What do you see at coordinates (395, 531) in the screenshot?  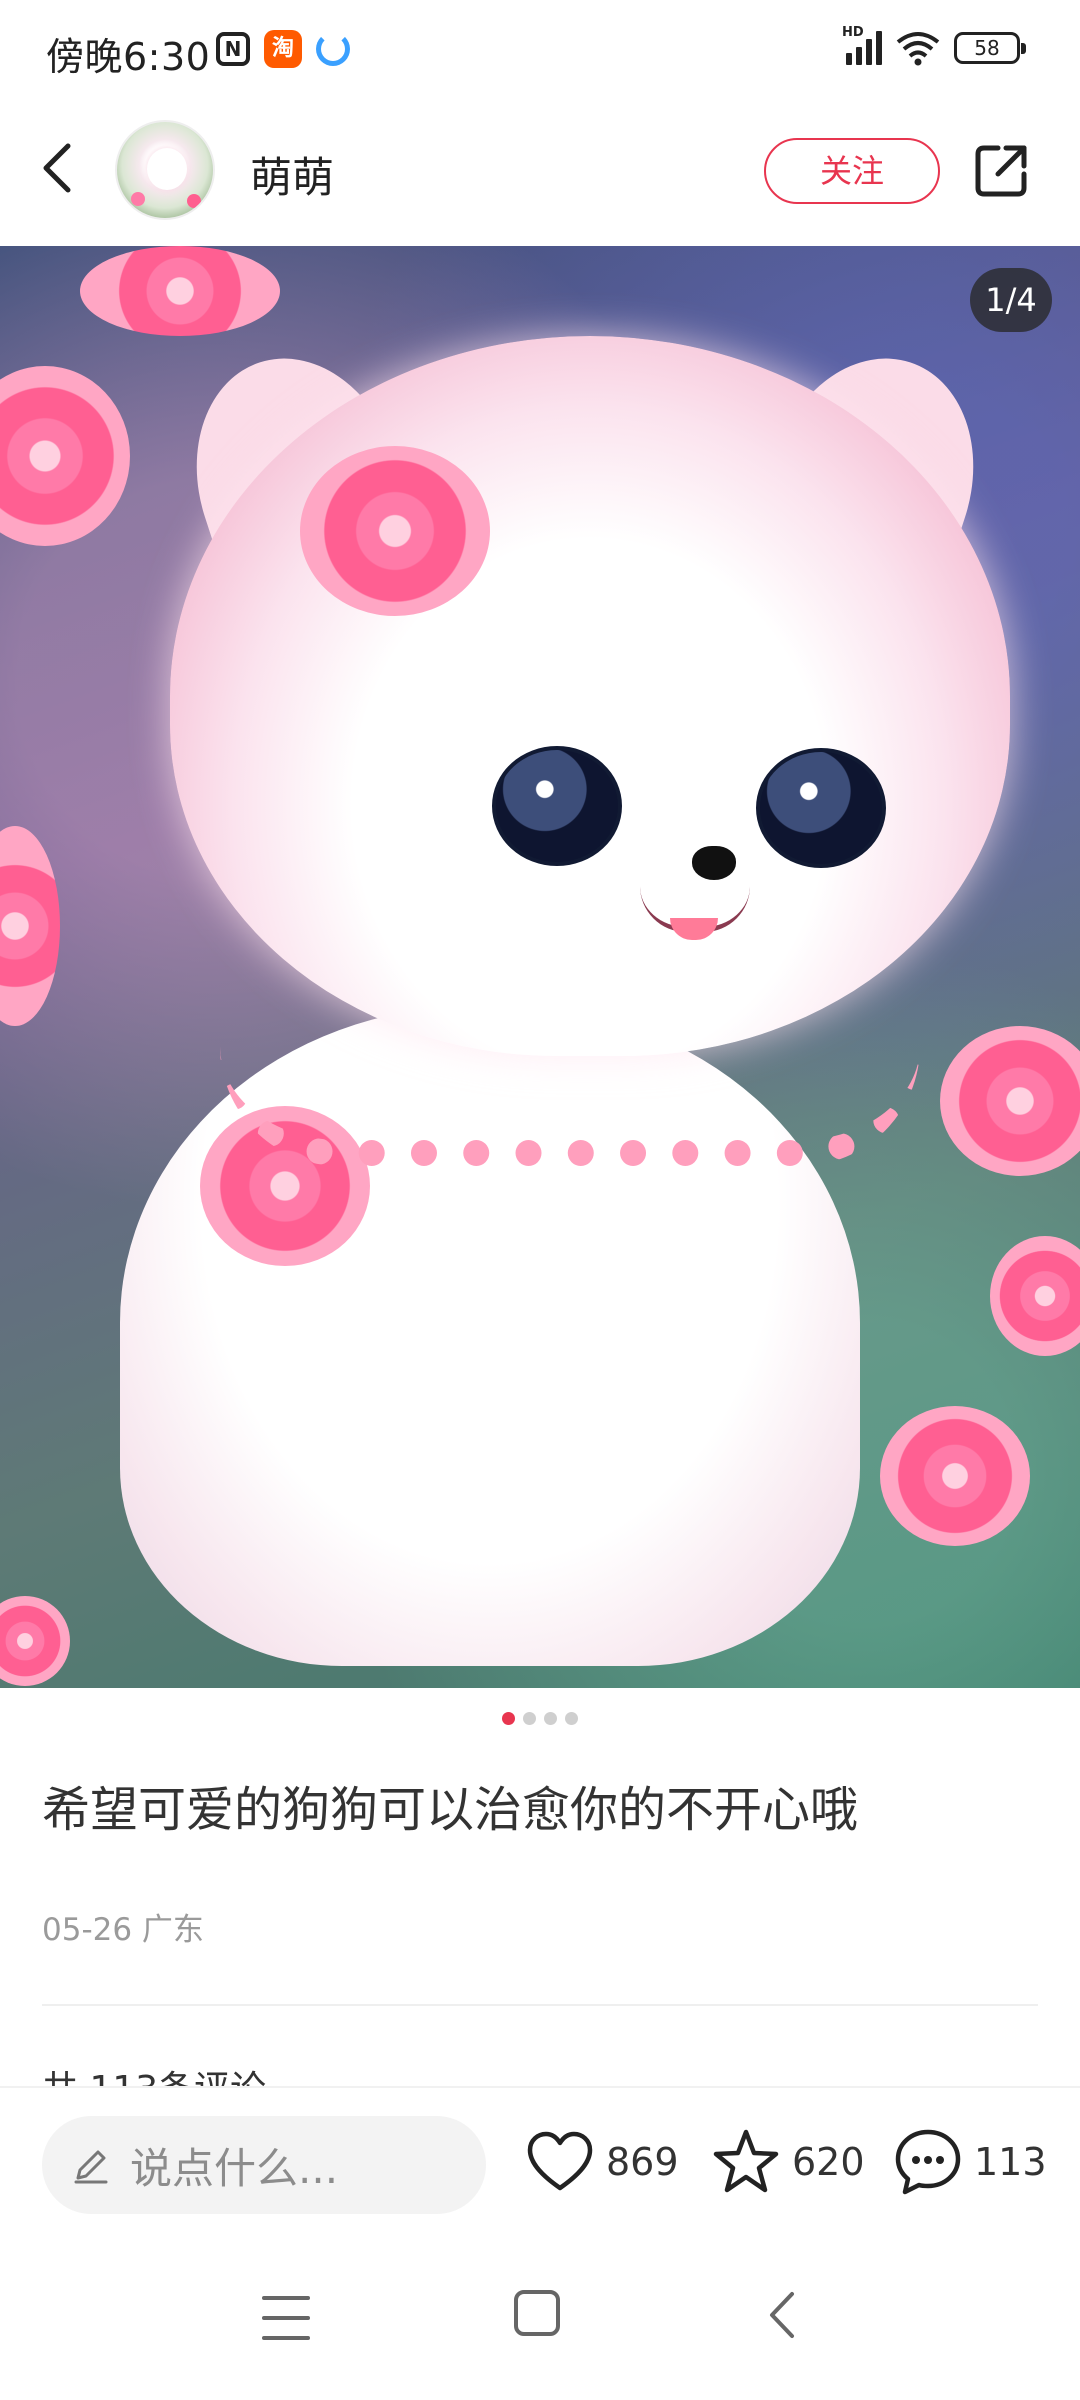 I see `head-flower` at bounding box center [395, 531].